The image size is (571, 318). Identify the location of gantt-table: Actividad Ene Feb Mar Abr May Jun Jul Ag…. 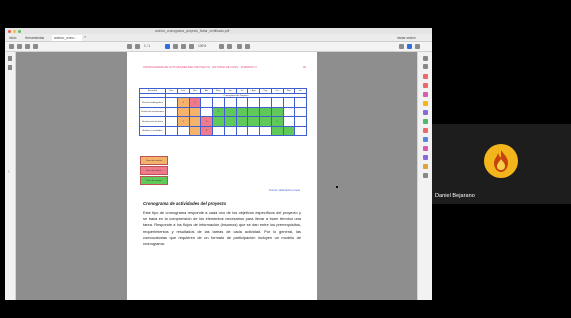
(223, 112).